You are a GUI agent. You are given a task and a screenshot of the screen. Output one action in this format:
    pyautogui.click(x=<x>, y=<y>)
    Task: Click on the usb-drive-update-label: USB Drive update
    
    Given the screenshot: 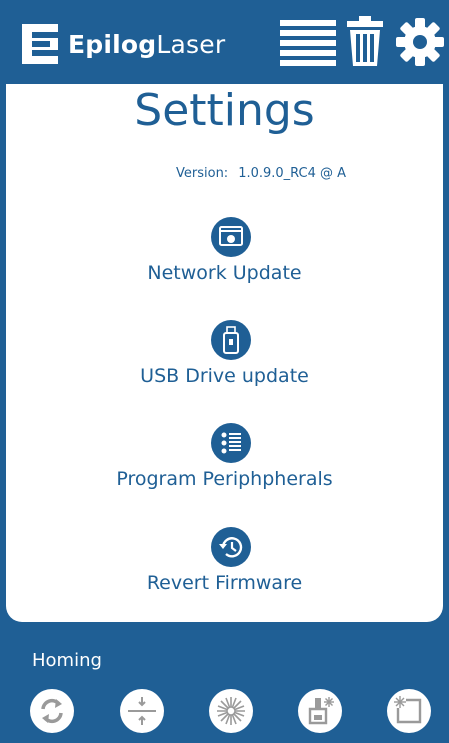 What is the action you would take?
    pyautogui.click(x=224, y=376)
    